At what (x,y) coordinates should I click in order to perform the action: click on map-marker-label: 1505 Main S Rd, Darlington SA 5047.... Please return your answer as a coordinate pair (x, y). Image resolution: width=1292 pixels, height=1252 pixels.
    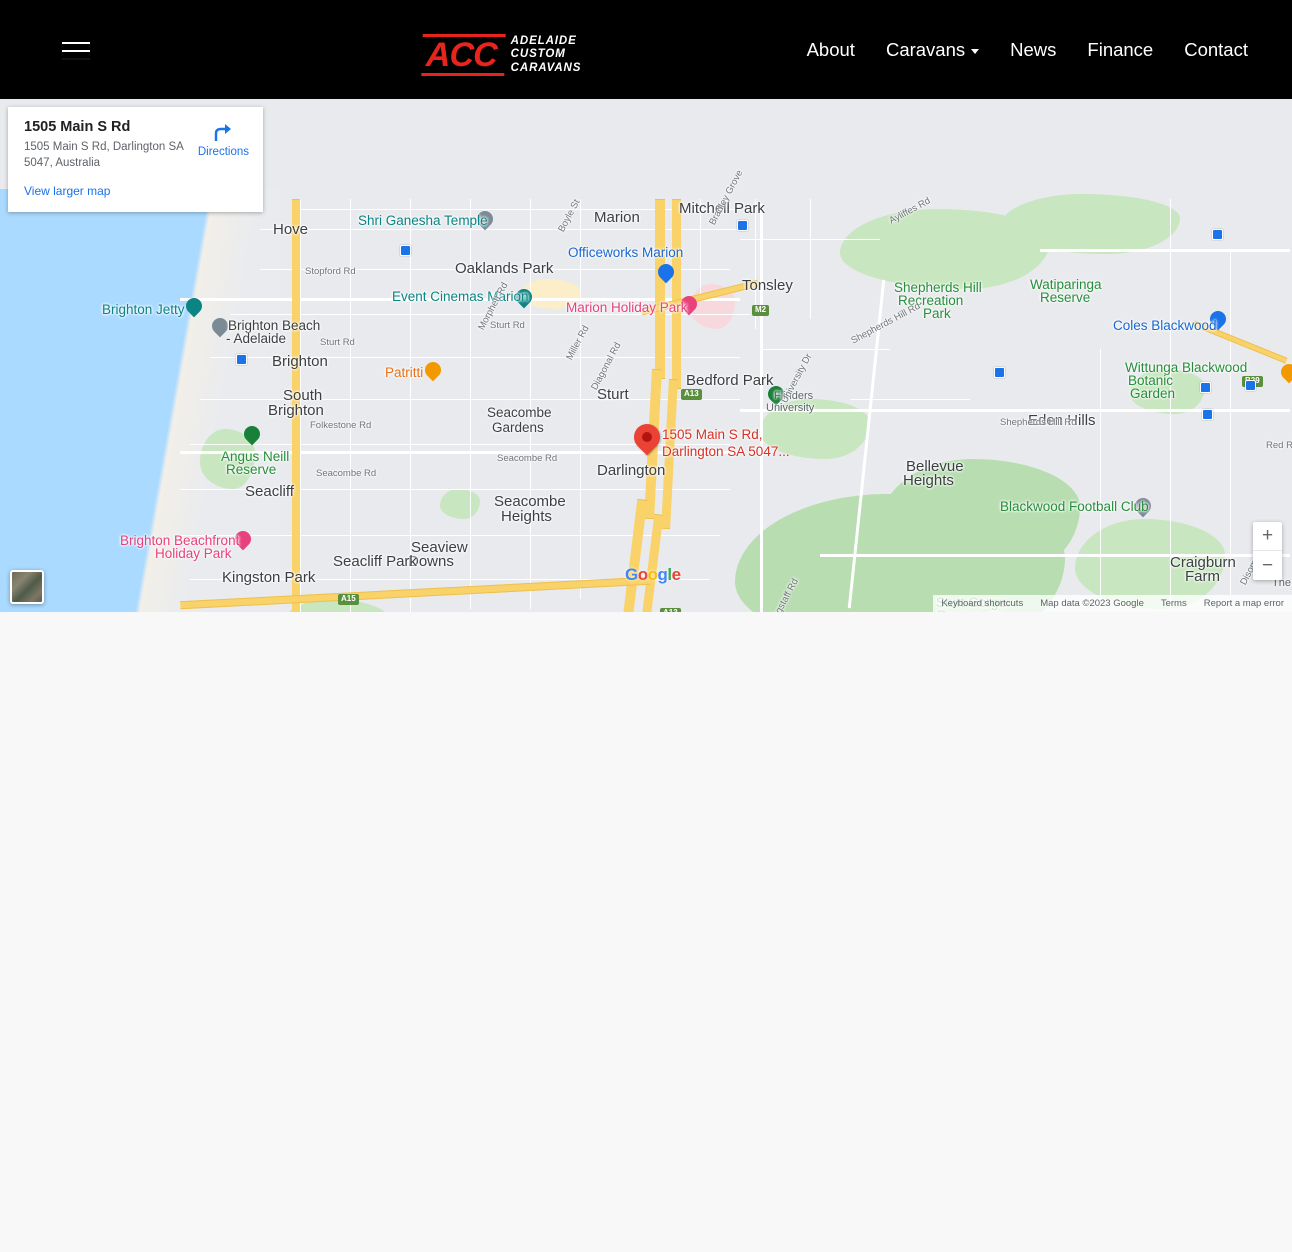
    Looking at the image, I should click on (726, 444).